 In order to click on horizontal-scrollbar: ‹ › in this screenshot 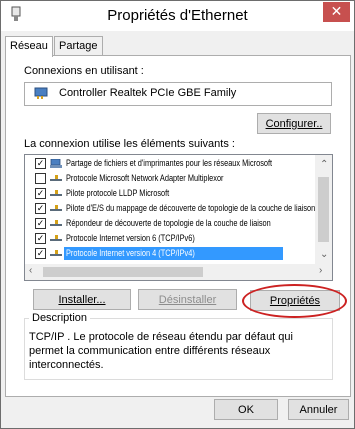, I will do `click(178, 272)`.